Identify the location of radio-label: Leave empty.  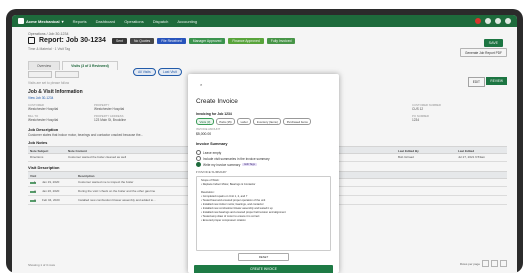
(212, 152).